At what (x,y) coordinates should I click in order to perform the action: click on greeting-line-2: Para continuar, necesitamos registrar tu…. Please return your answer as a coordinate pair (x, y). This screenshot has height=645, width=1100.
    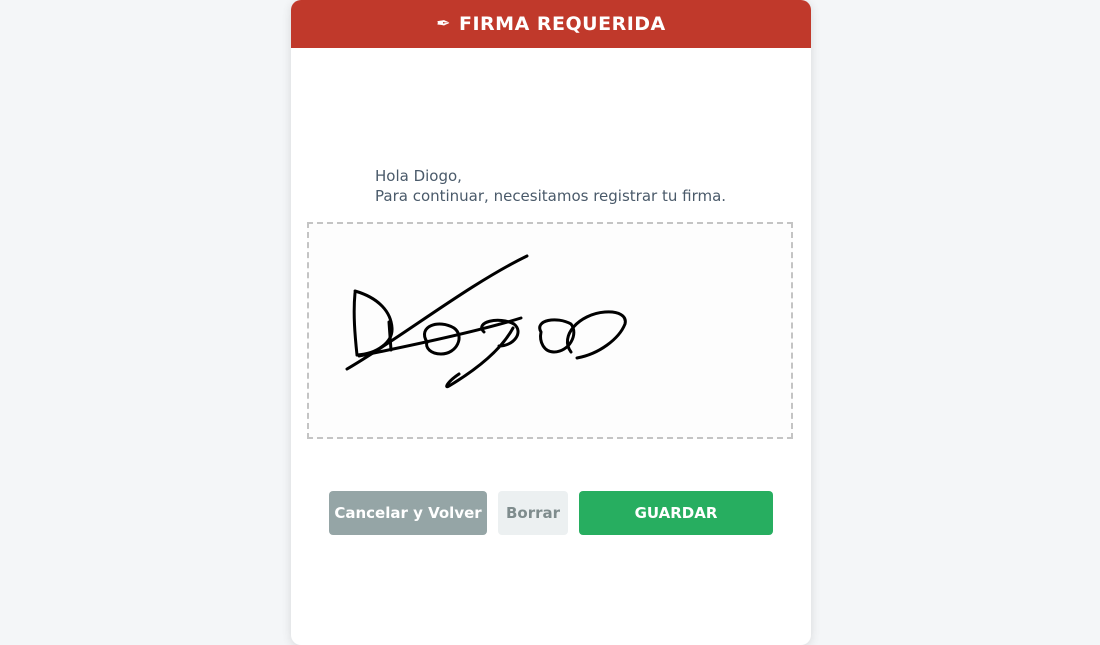
    Looking at the image, I should click on (551, 196).